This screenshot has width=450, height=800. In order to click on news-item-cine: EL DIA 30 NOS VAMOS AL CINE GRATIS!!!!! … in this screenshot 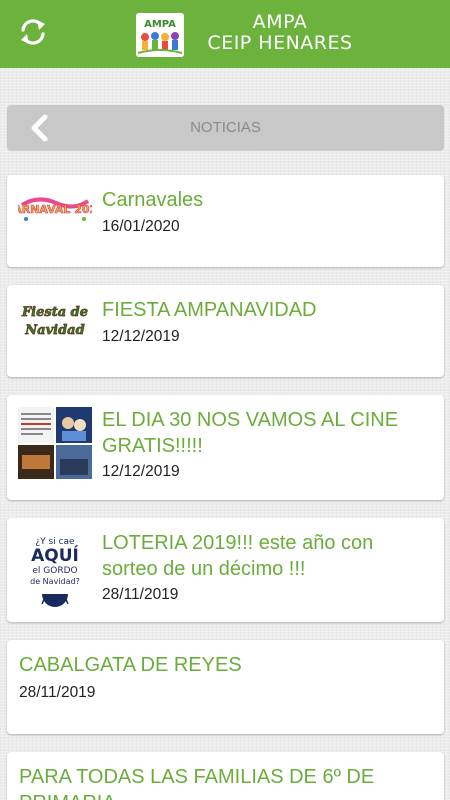, I will do `click(225, 447)`.